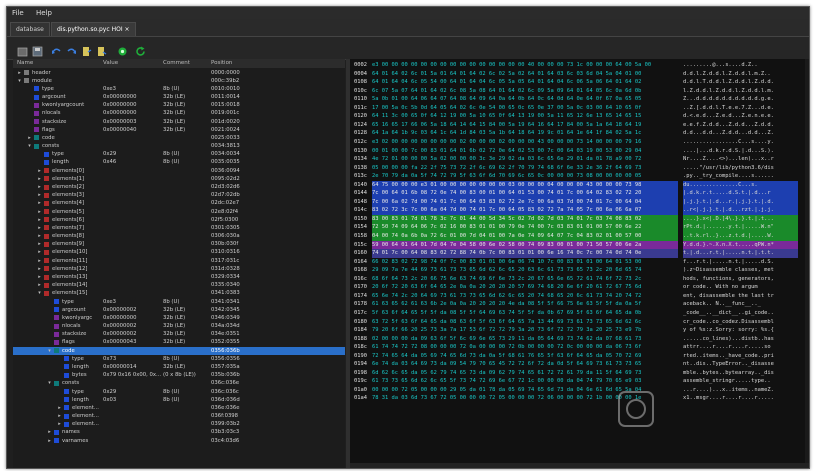  What do you see at coordinates (179, 195) in the screenshot?
I see `tree-row: ▸ elements[3] 02d7:02db` at bounding box center [179, 195].